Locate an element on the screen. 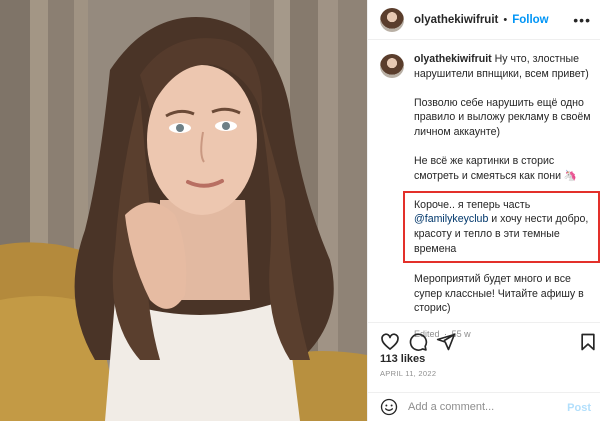  likes-count: 113 likes is located at coordinates (402, 359).